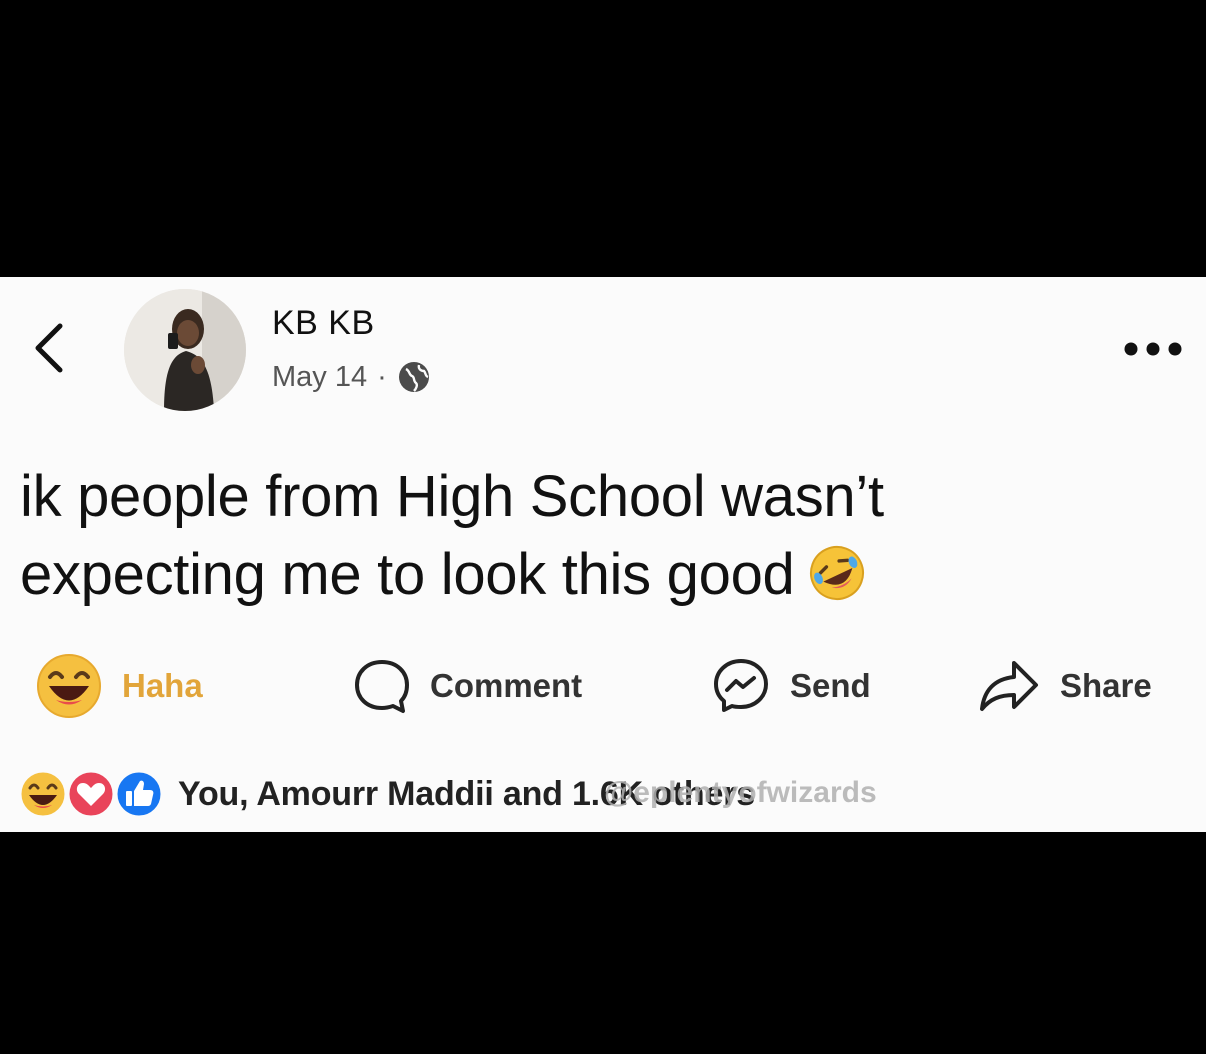  I want to click on share-arrow-icon, so click(1009, 686).